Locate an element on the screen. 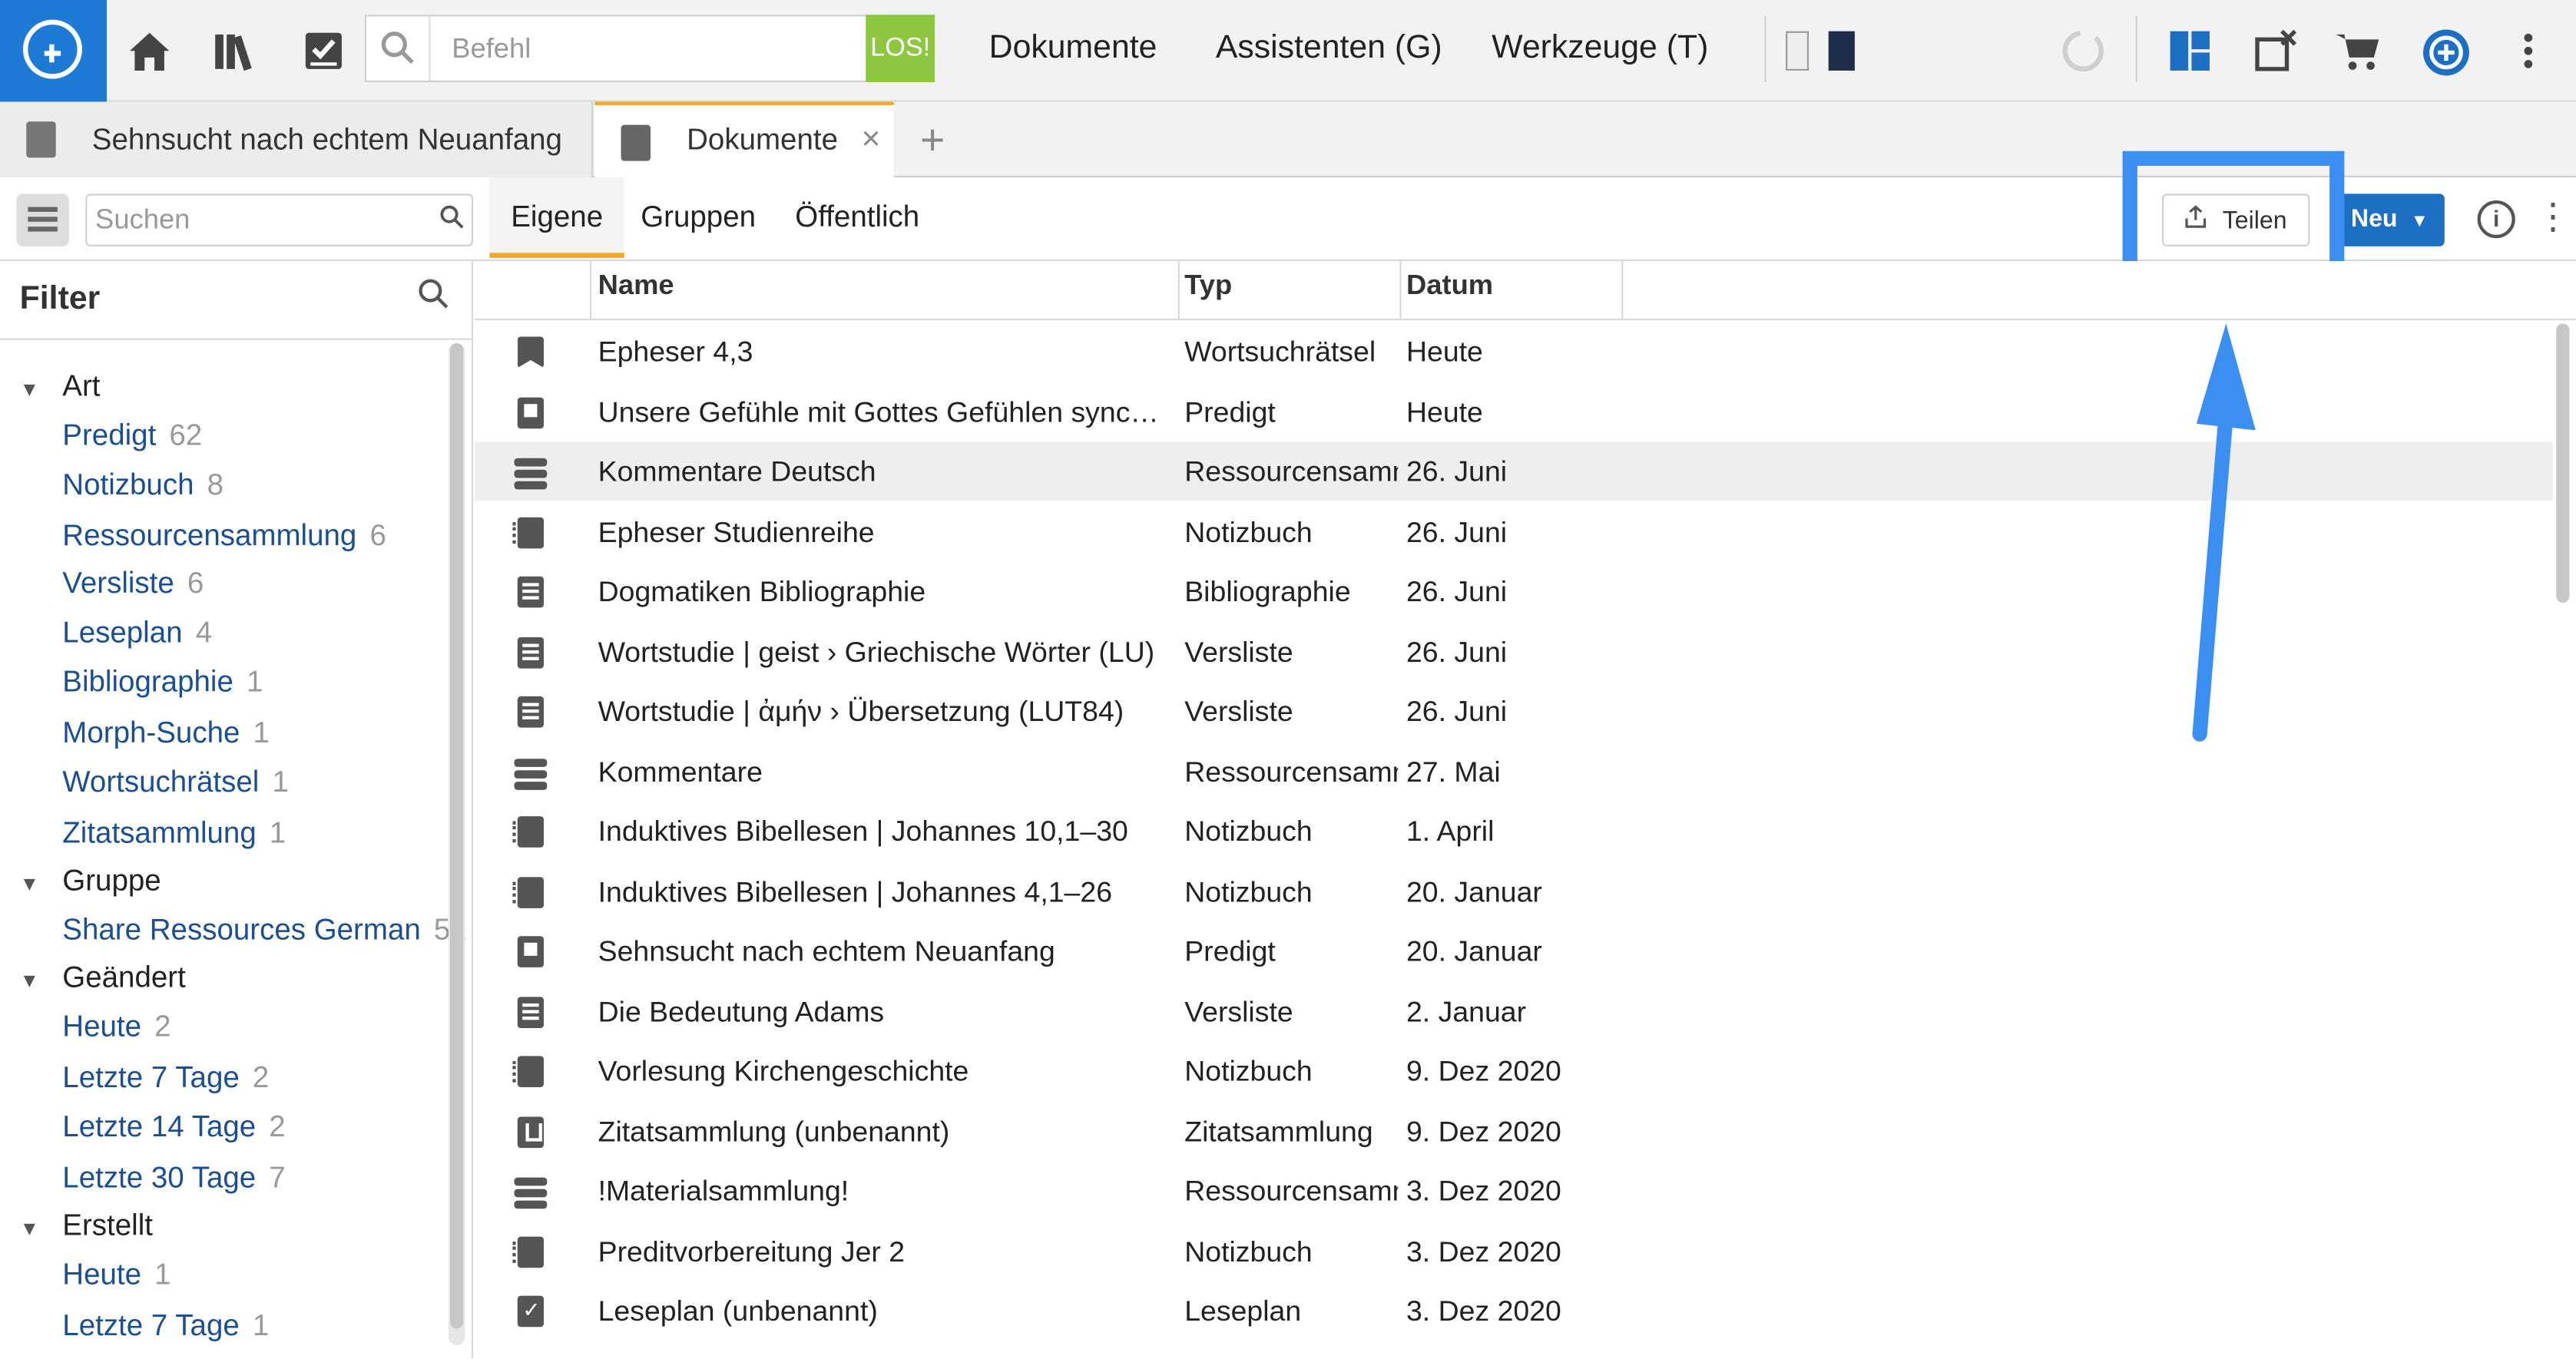 The height and width of the screenshot is (1359, 2576). filter-group-erstellt: ▼ Erstellt is located at coordinates (86, 1226).